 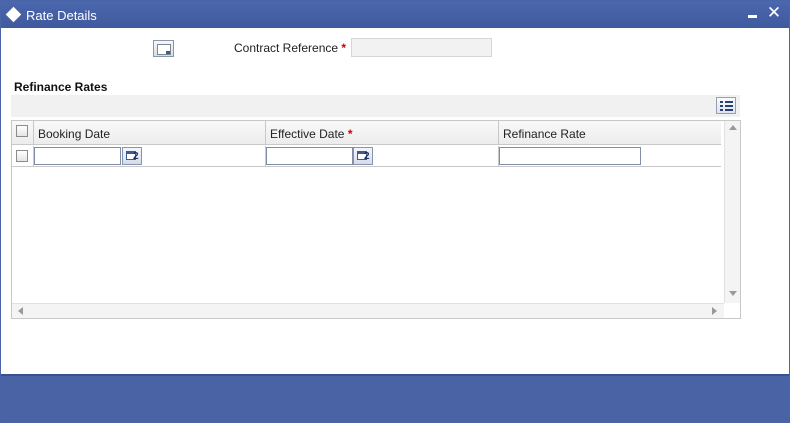 I want to click on table-row: 2 2, so click(x=366, y=156).